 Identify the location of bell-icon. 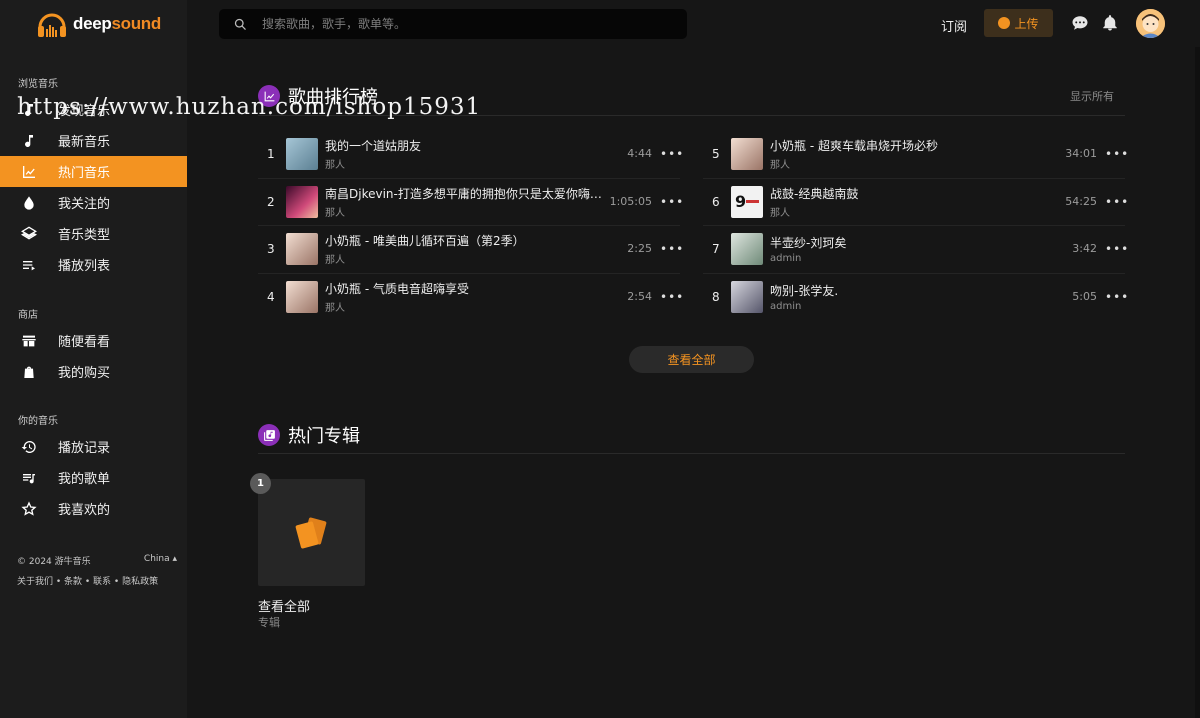
(1110, 23).